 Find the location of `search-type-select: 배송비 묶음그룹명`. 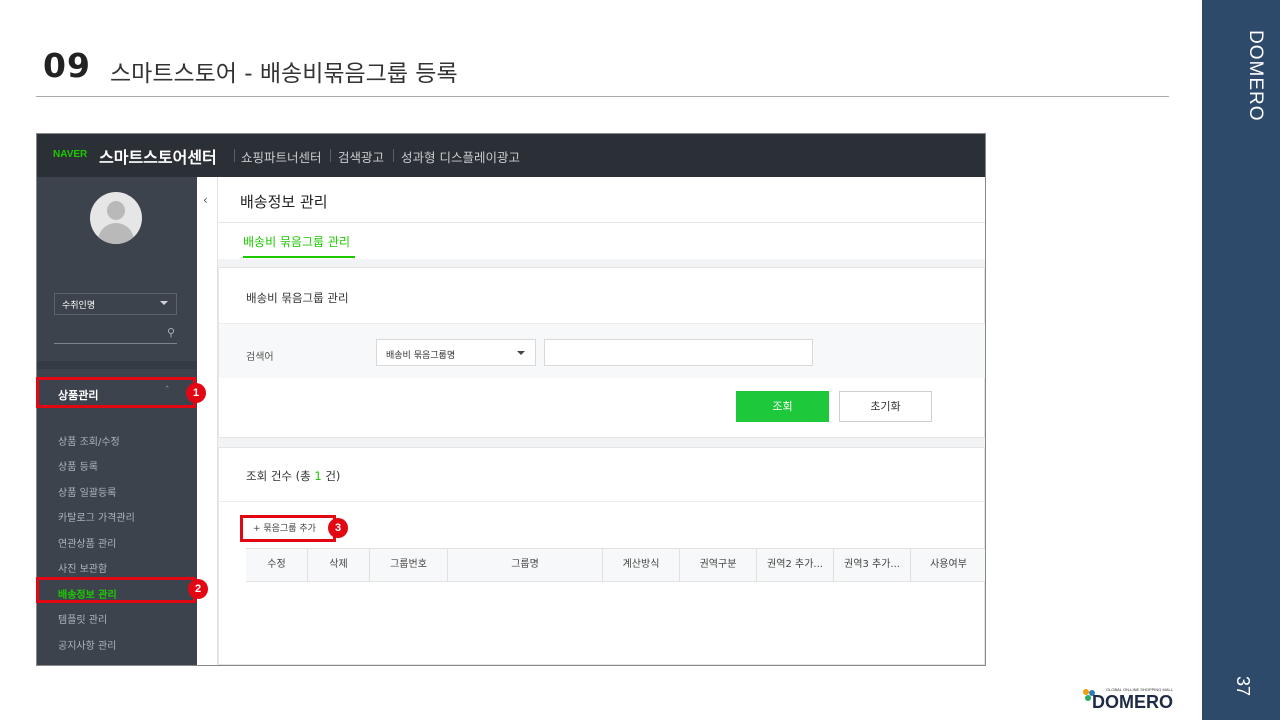

search-type-select: 배송비 묶음그룹명 is located at coordinates (456, 352).